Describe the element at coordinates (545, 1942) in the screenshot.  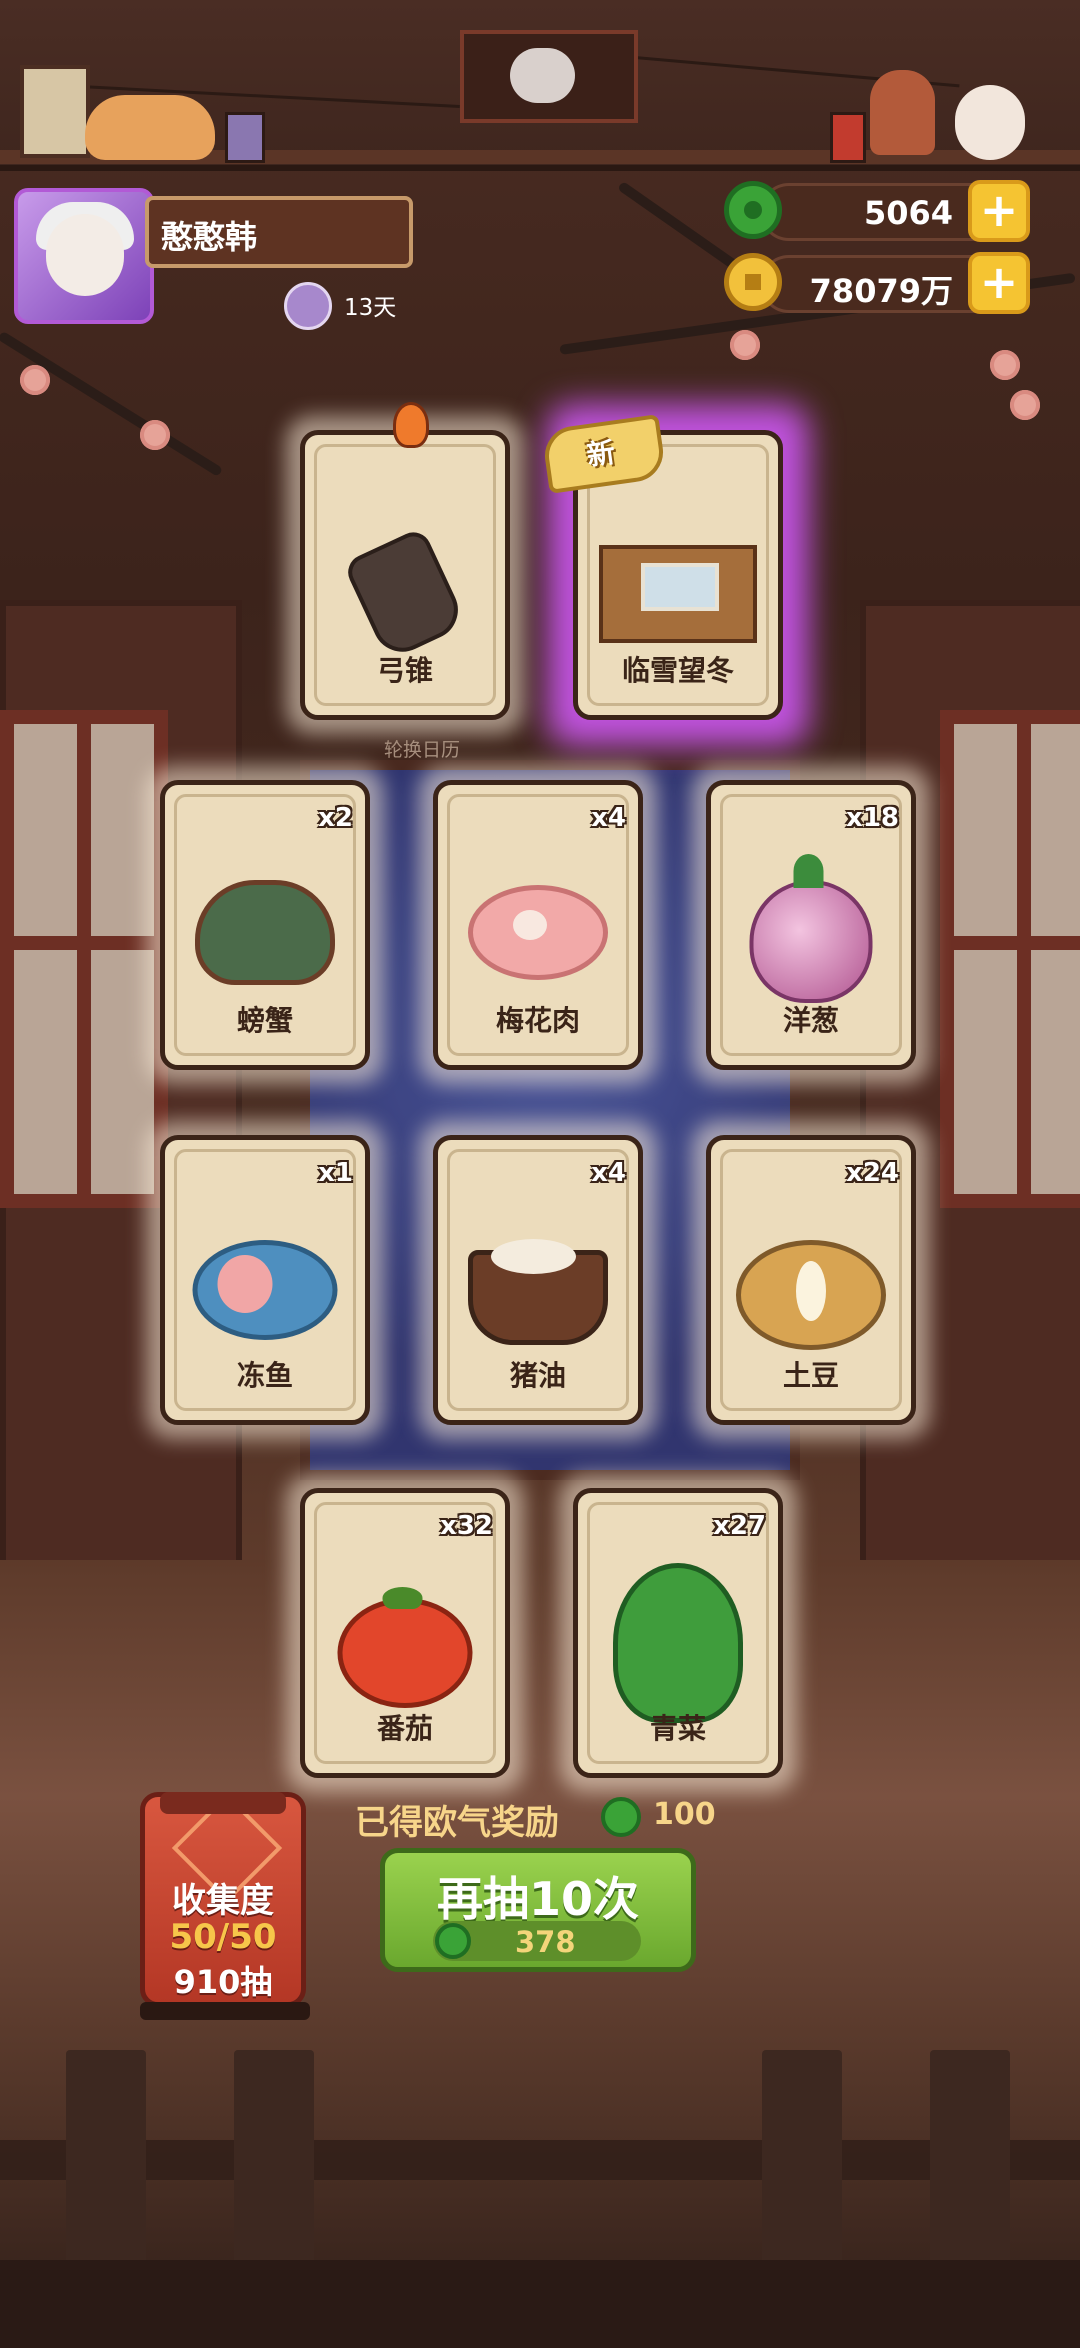
I see `draw-cost: 378` at that location.